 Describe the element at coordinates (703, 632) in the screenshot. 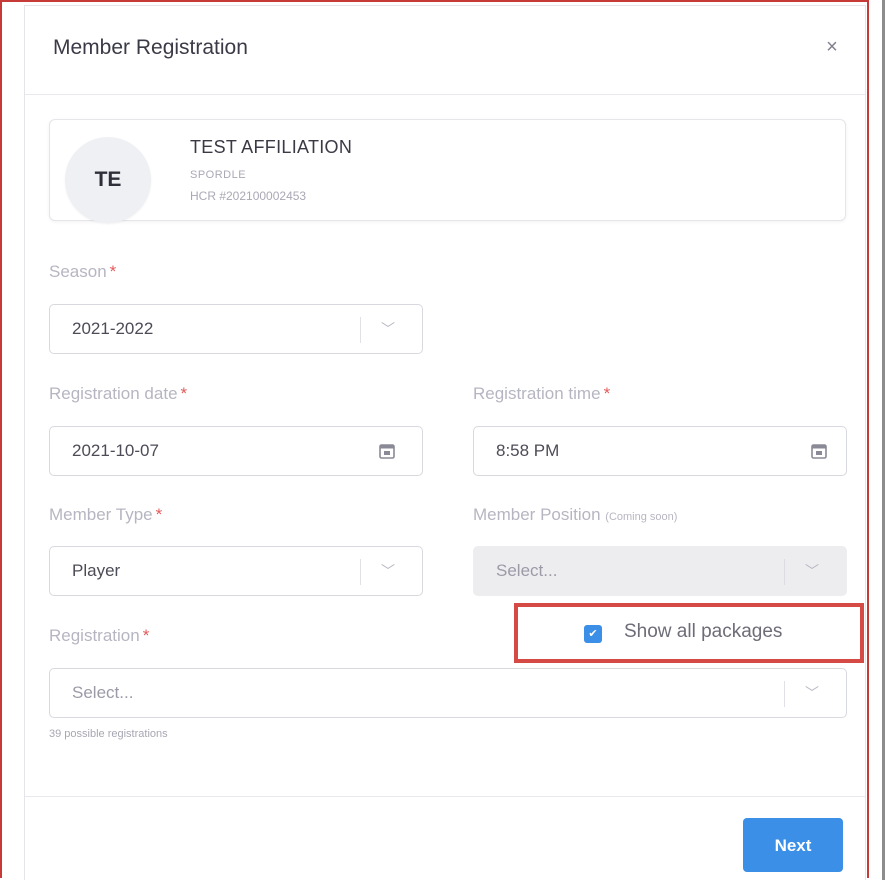

I see `show-all-packages-label: Show all packages` at that location.